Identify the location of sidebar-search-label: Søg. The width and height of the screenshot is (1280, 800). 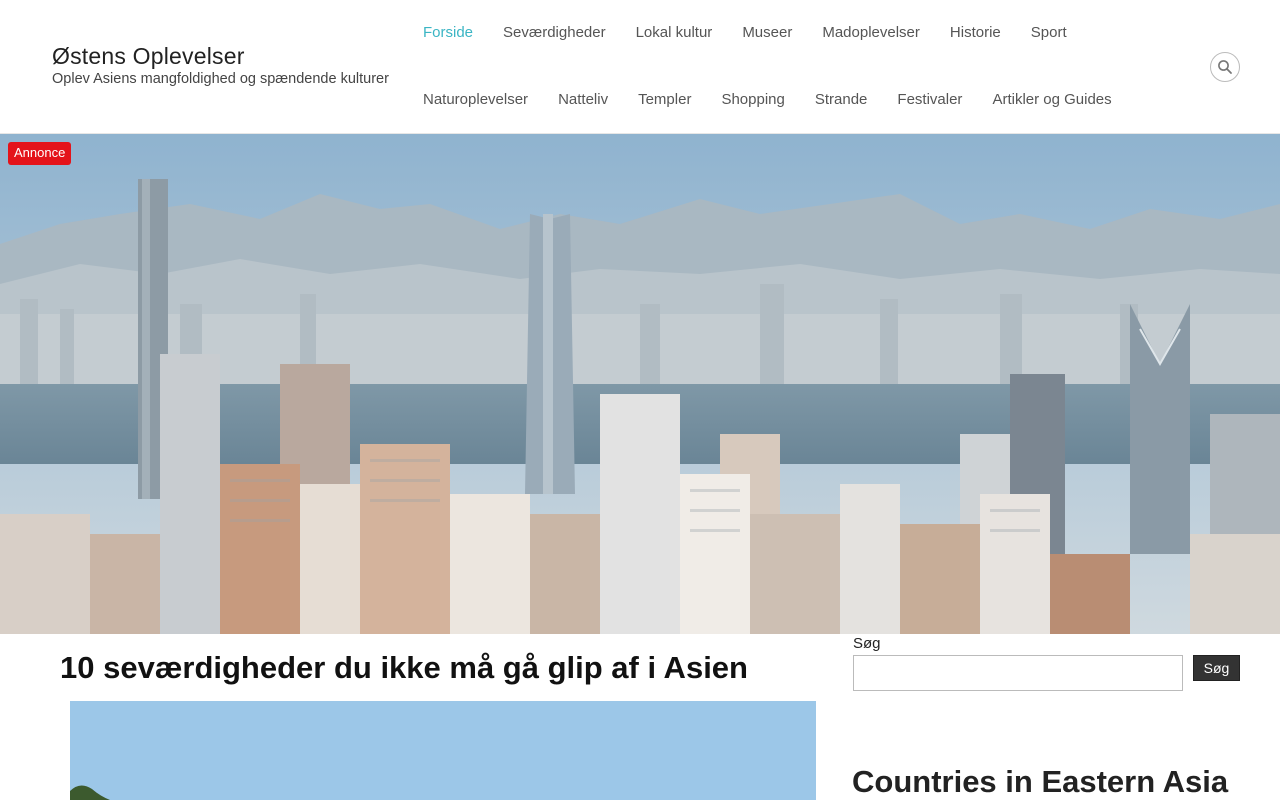
(867, 643).